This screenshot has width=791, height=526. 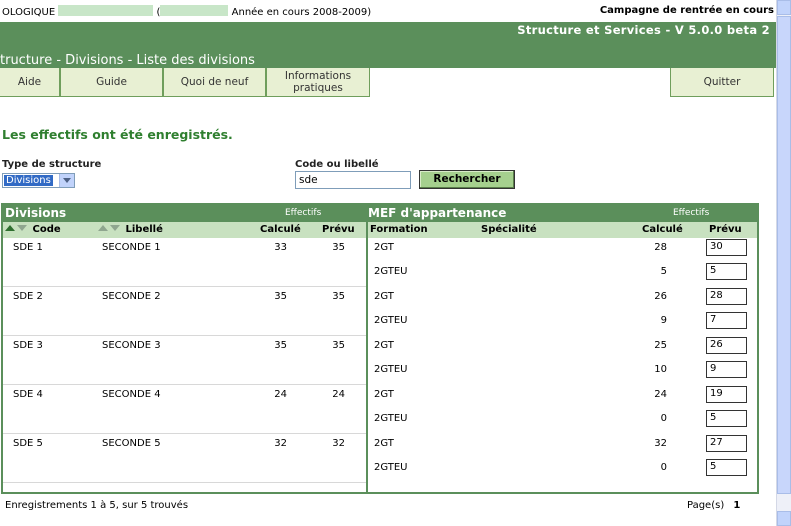 I want to click on type-structure-select: Divisions, so click(x=38, y=180).